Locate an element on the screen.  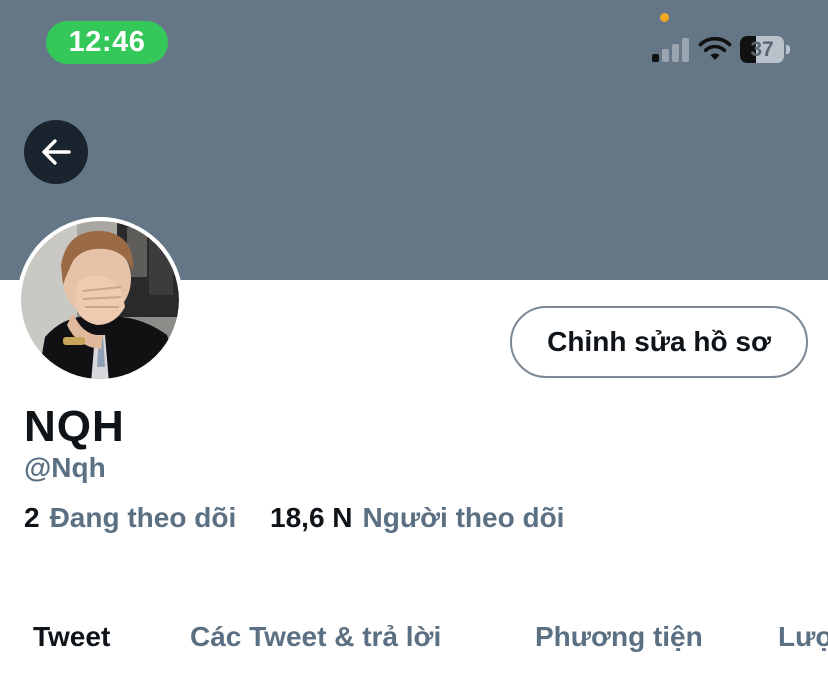
following-label: Đang theo dõi is located at coordinates (143, 517).